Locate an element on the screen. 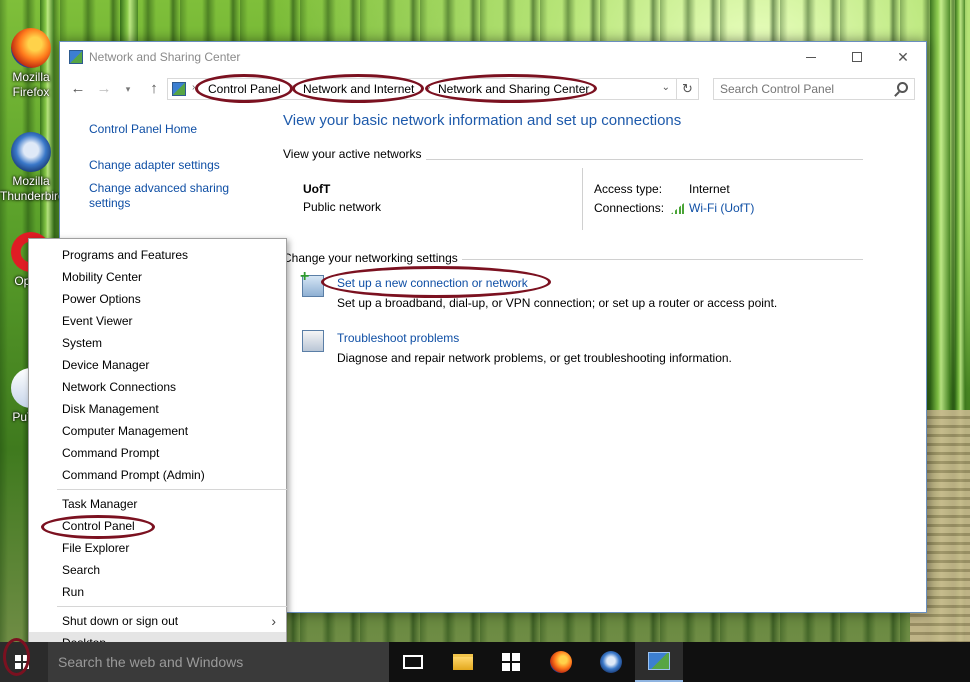 The height and width of the screenshot is (682, 970). desktop-icon-thunderbird: Mozilla Thunderbird is located at coordinates (32, 168).